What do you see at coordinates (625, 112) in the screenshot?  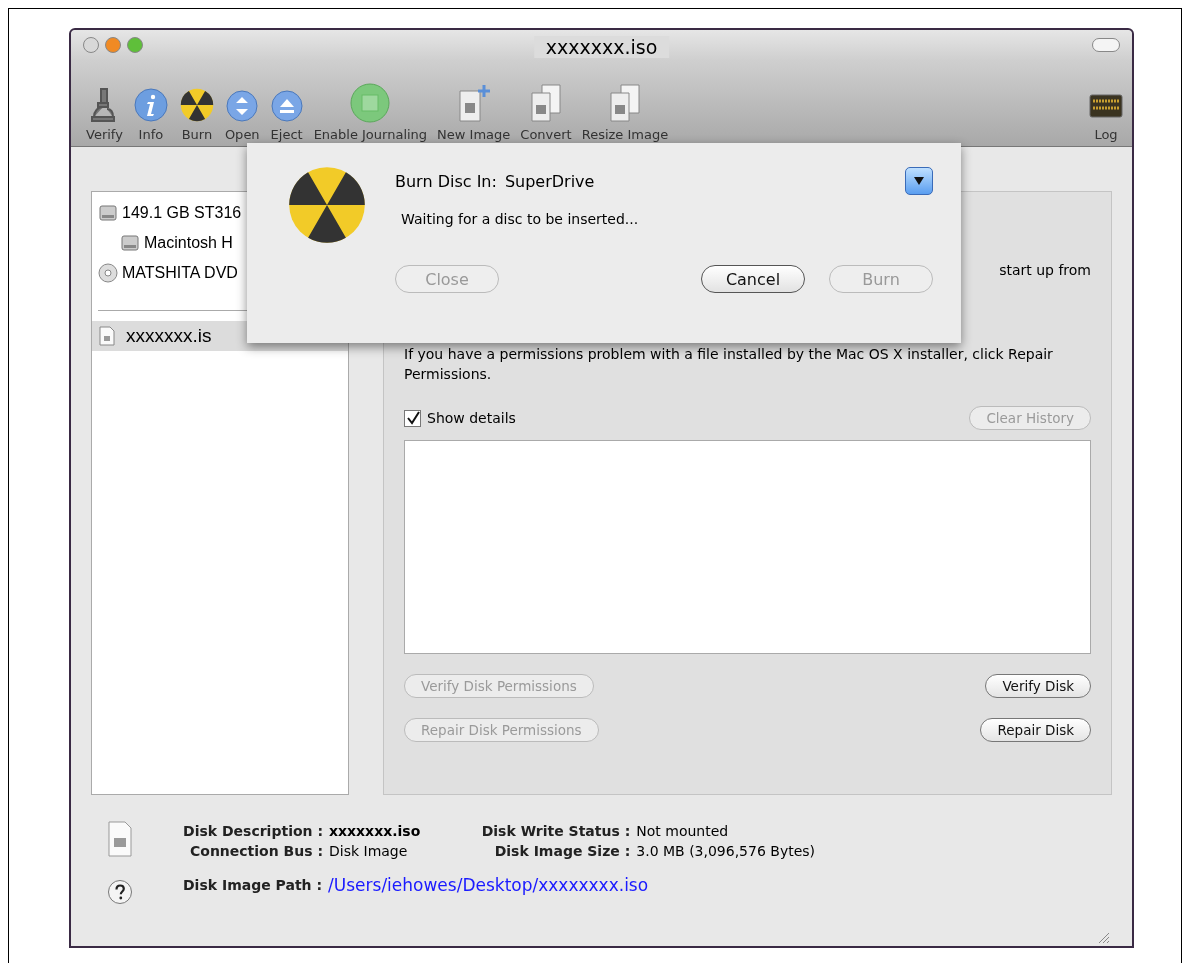 I see `toolbar-button: Resize Image` at bounding box center [625, 112].